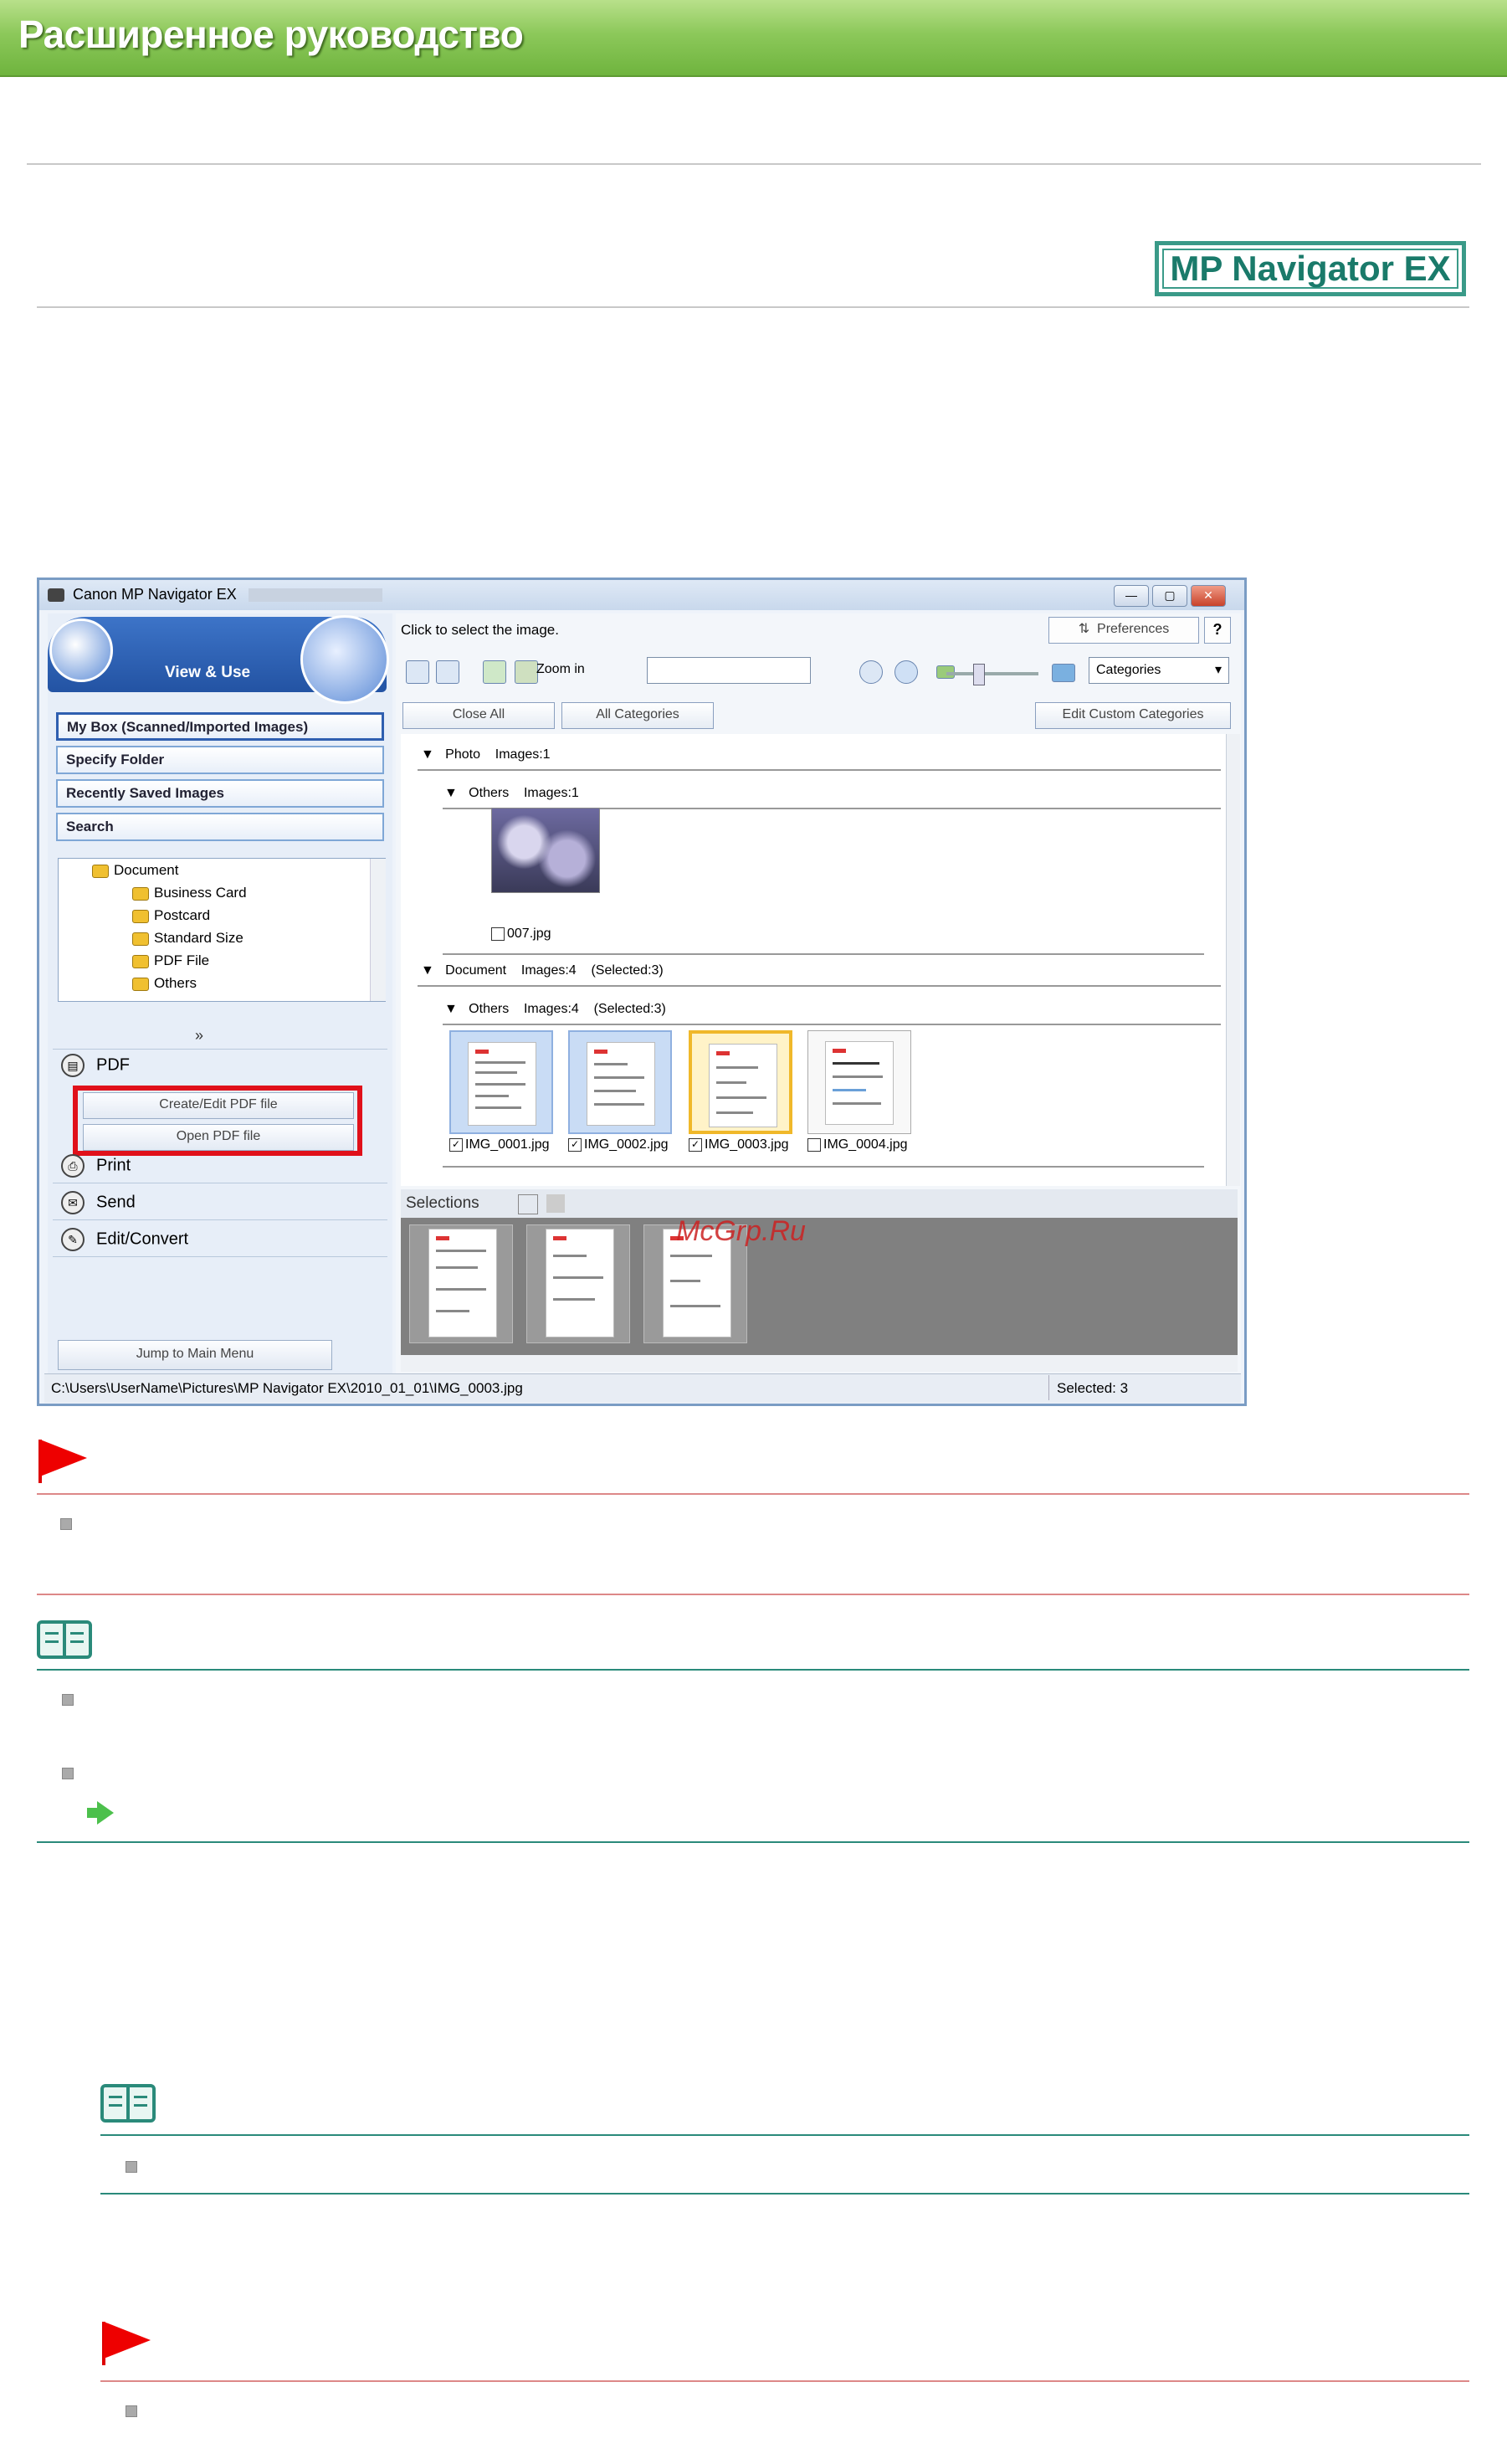  Describe the element at coordinates (81, 650) in the screenshot. I see `scan-icon` at that location.